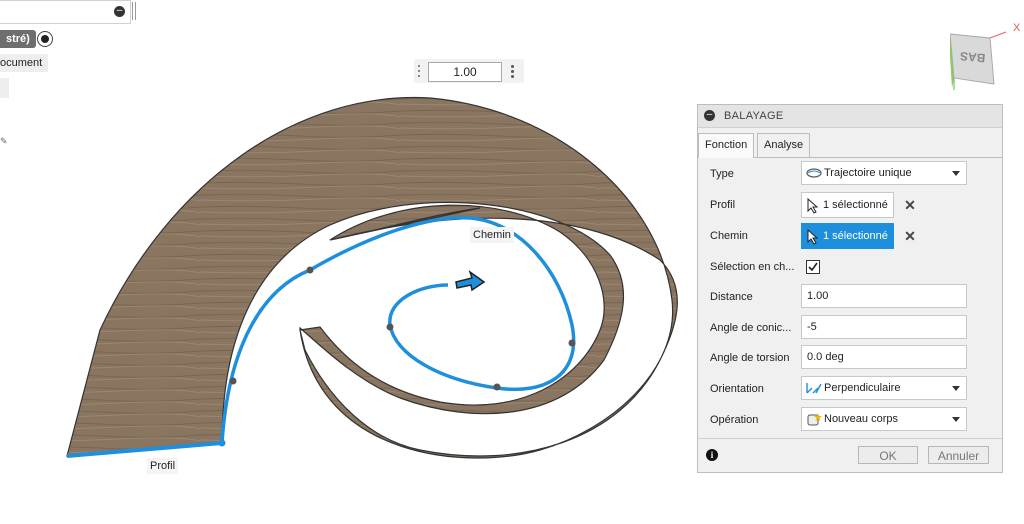  I want to click on checkmark-icon, so click(813, 267).